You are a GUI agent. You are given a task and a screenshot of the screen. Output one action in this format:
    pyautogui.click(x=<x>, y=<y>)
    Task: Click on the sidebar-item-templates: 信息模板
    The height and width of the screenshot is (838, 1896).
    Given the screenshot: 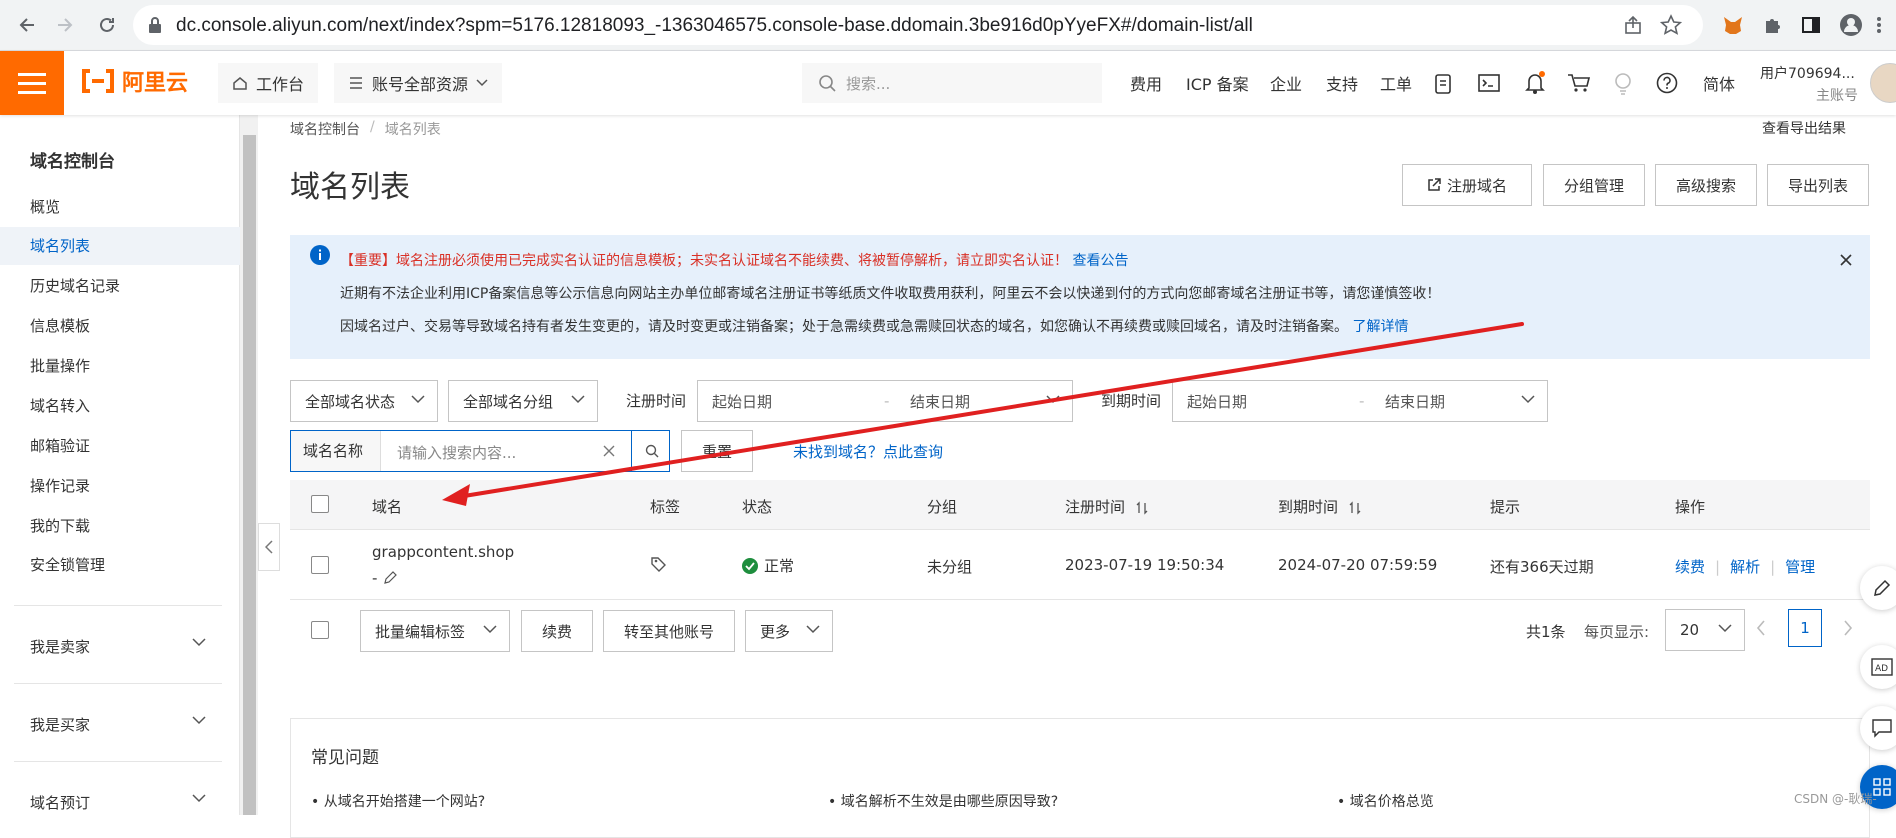 What is the action you would take?
    pyautogui.click(x=120, y=326)
    